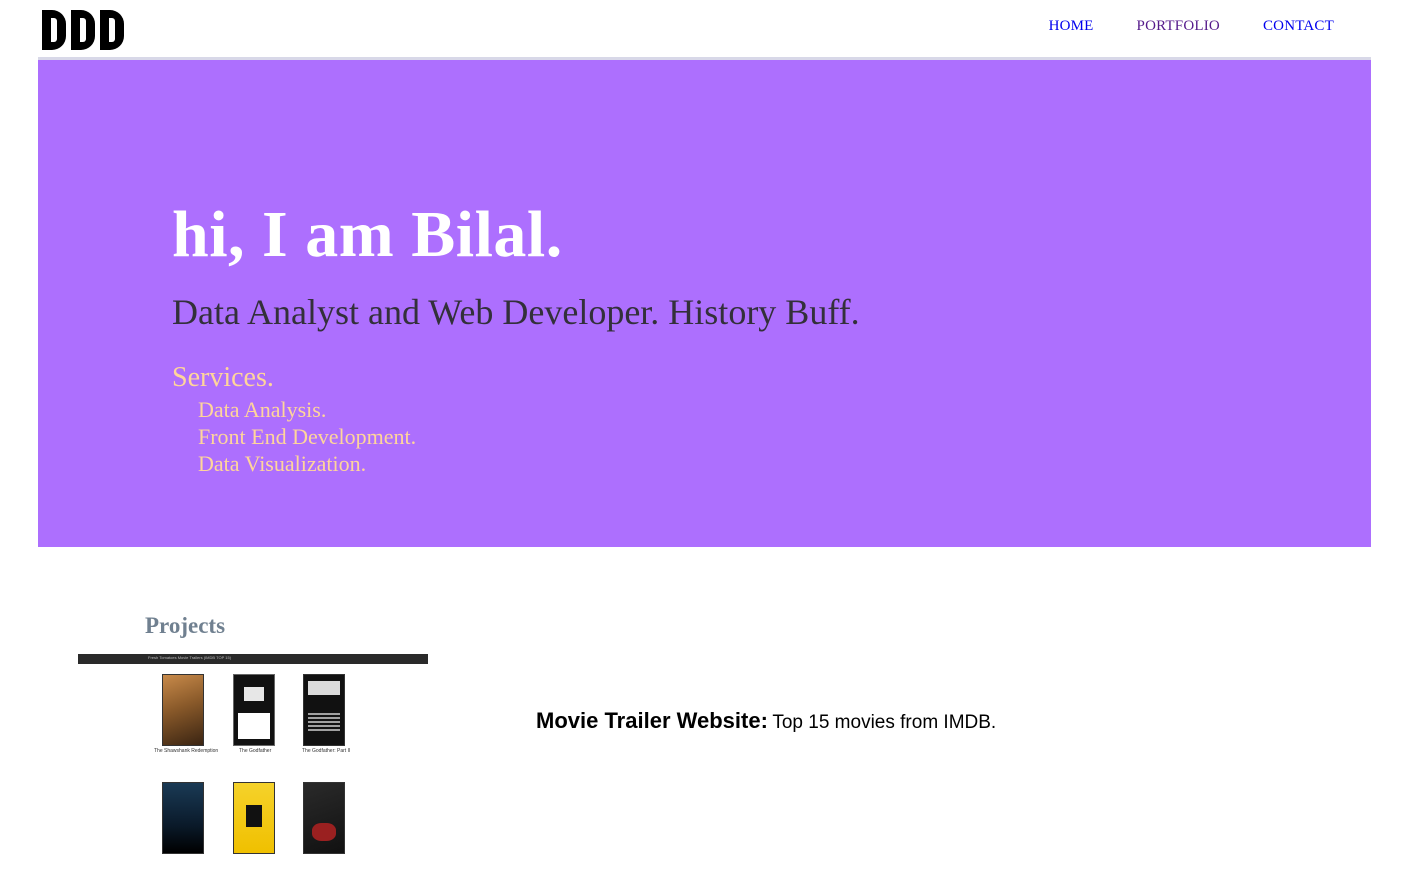 This screenshot has height=875, width=1421. I want to click on project-summary: Top 15 movies from IMDB., so click(884, 722).